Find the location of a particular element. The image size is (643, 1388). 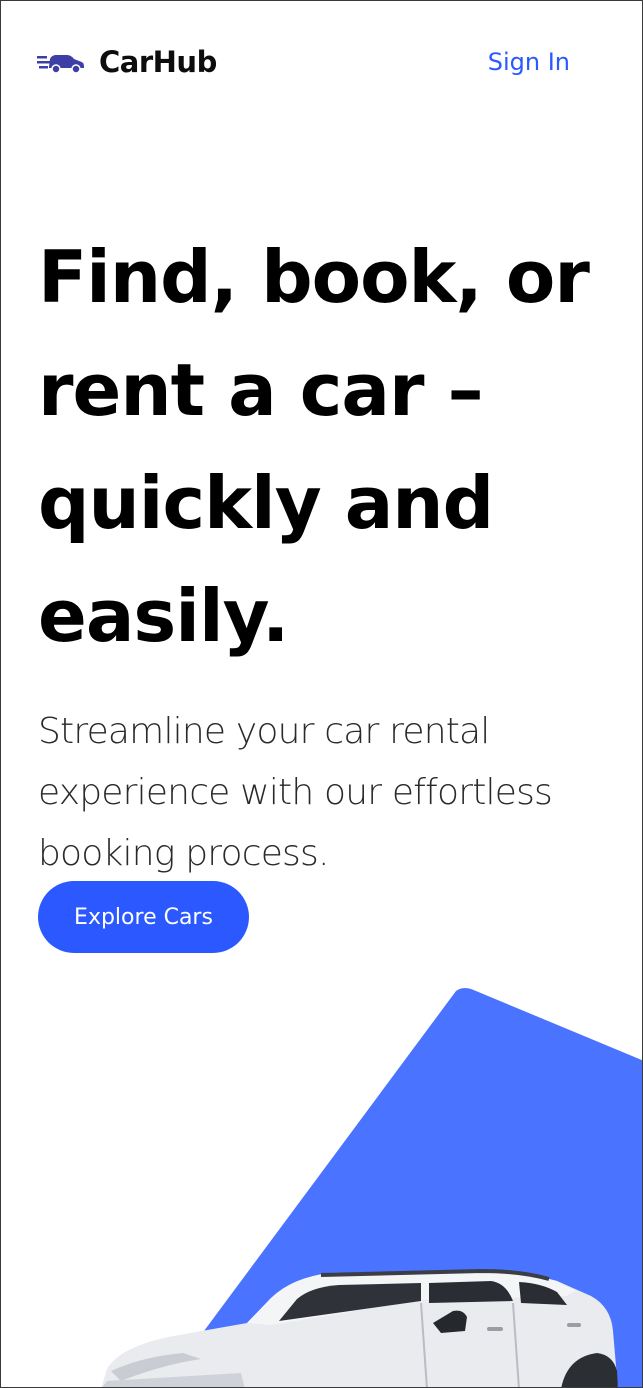

car-image is located at coordinates (359, 1327).